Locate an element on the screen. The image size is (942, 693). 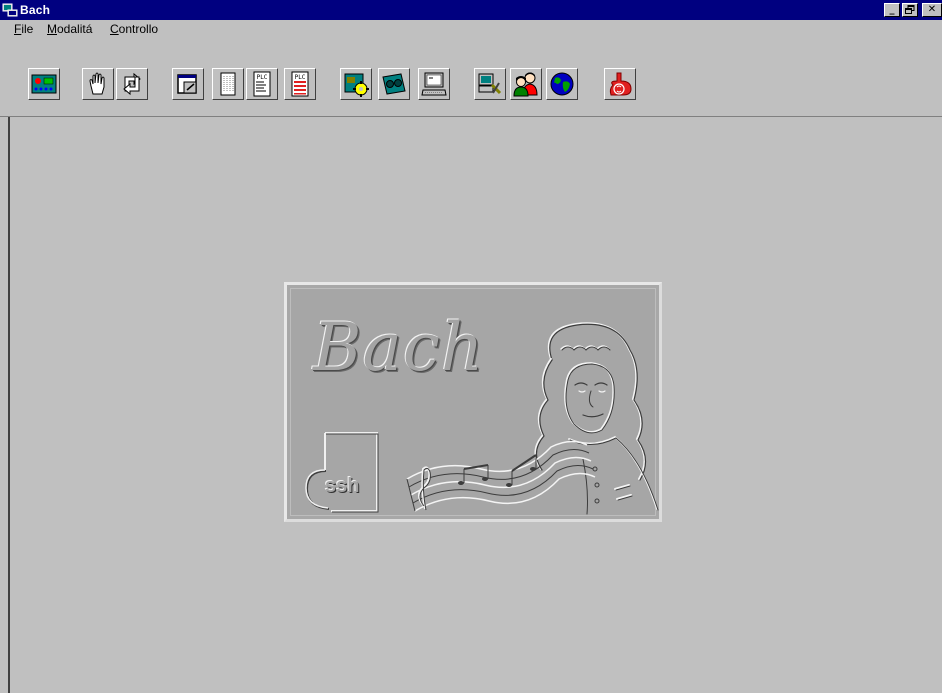
menu-bar: File Modalitá Controllo is located at coordinates (471, 29).